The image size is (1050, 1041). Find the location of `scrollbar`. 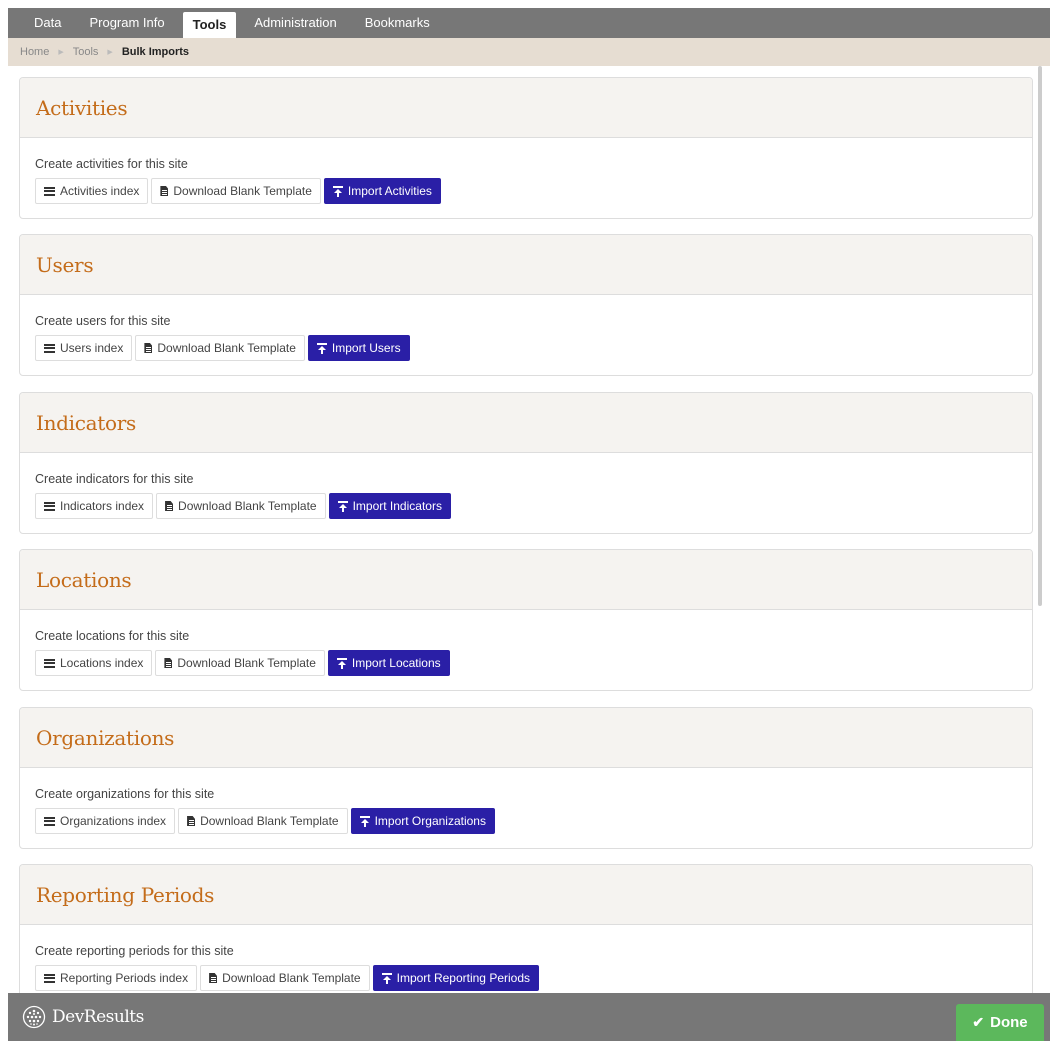

scrollbar is located at coordinates (1040, 336).